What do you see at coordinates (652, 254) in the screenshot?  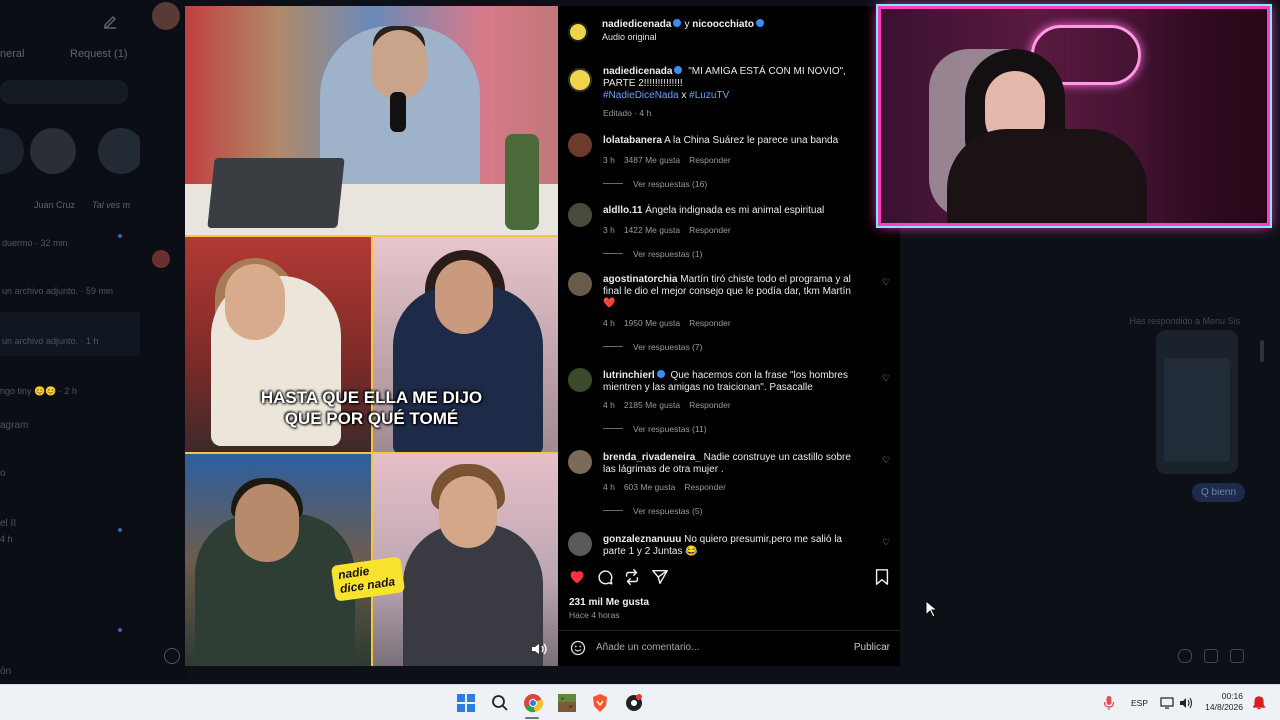 I see `view-replies-button: Ver respuestas (1)` at bounding box center [652, 254].